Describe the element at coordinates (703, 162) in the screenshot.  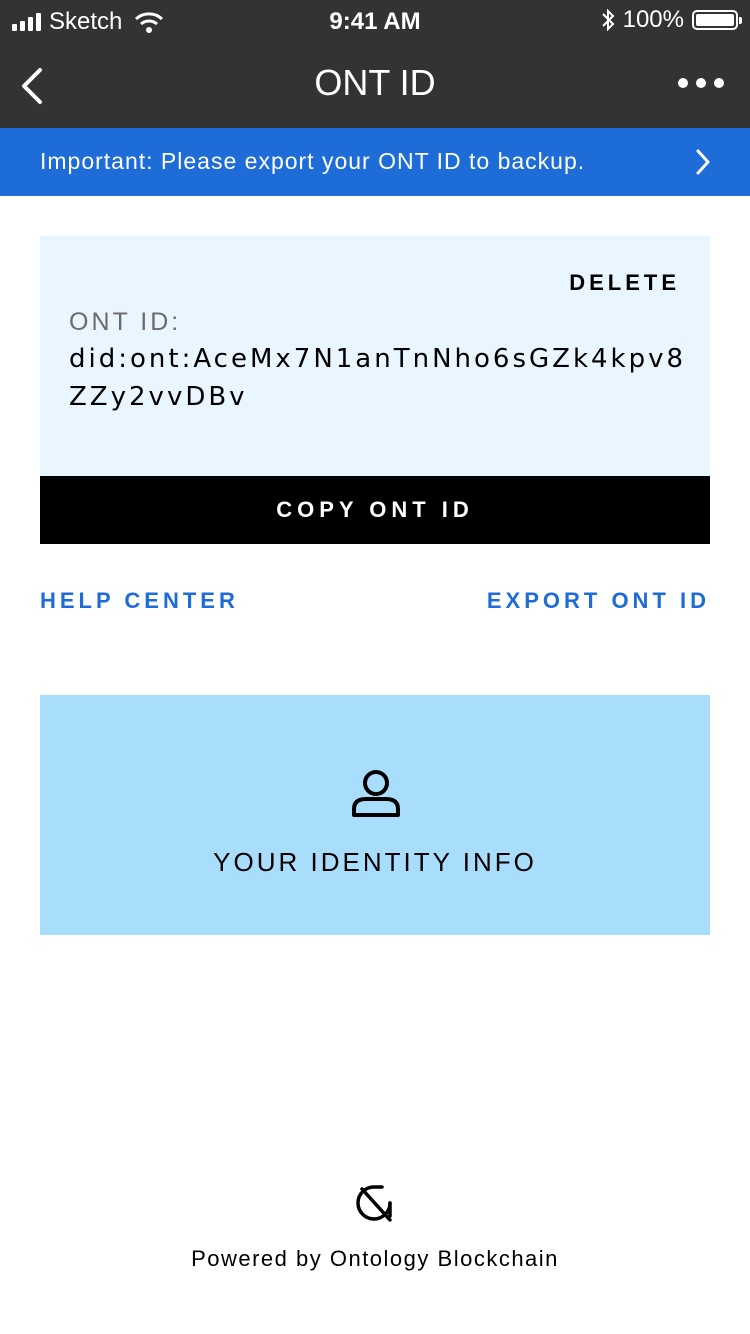
I see `chevron-right-icon` at that location.